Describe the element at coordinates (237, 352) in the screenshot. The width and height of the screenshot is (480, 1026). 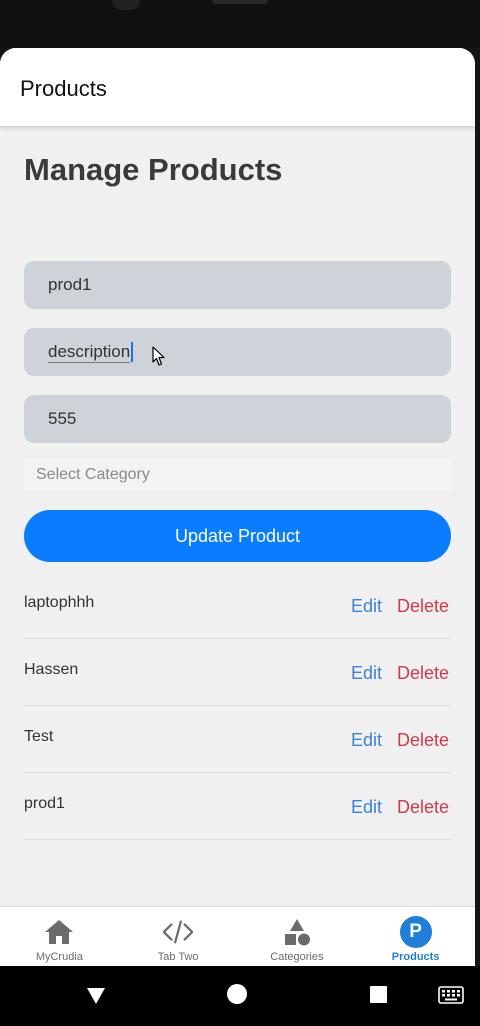
I see `product-description-input: description` at that location.